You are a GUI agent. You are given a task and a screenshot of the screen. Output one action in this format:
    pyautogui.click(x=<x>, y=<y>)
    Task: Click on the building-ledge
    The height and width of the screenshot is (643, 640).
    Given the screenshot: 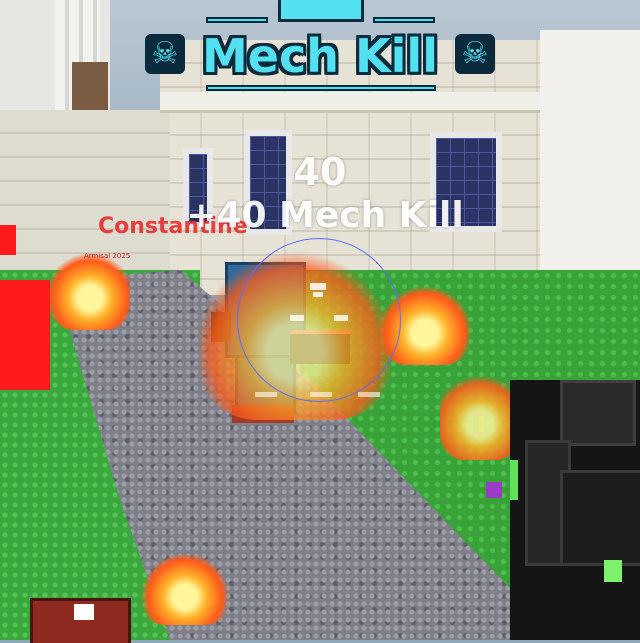 What is the action you would take?
    pyautogui.click(x=350, y=102)
    